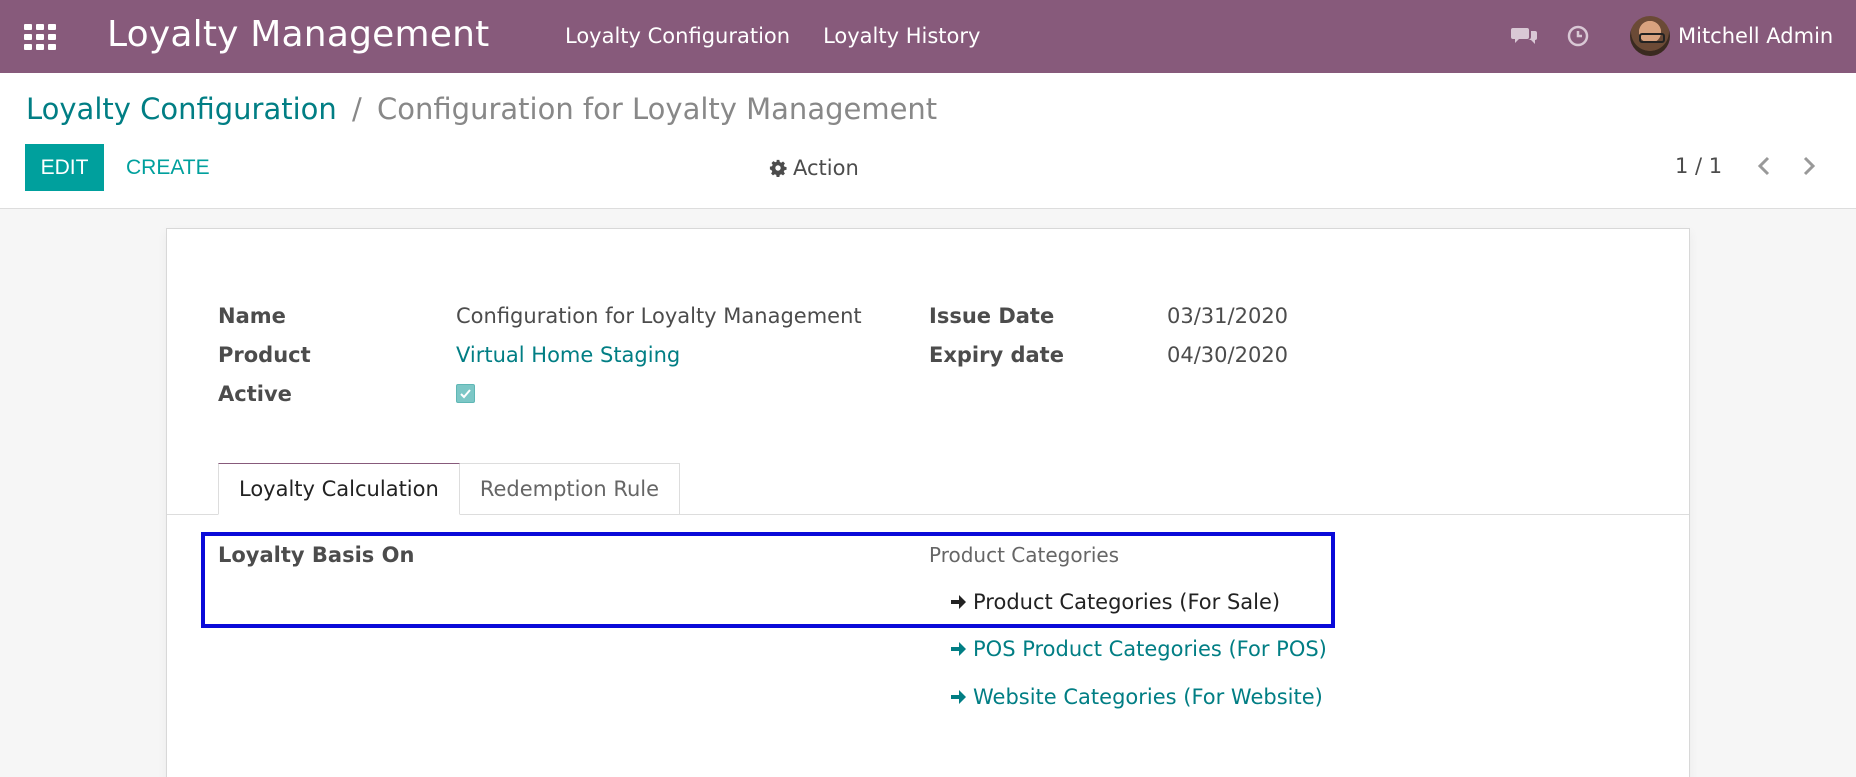 The height and width of the screenshot is (777, 1856). I want to click on issue-date-label: Issue Date, so click(992, 316).